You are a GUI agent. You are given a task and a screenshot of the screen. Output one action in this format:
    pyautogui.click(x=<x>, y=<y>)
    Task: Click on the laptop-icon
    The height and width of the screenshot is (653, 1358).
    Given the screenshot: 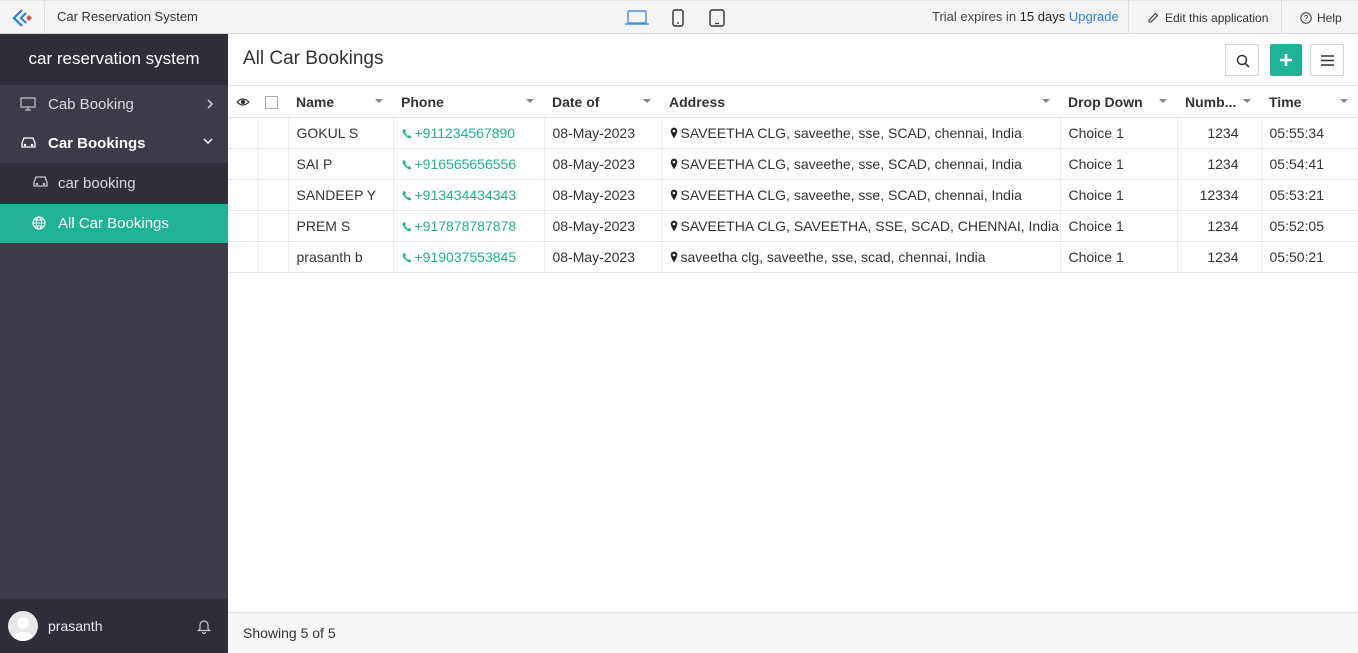 What is the action you would take?
    pyautogui.click(x=637, y=23)
    